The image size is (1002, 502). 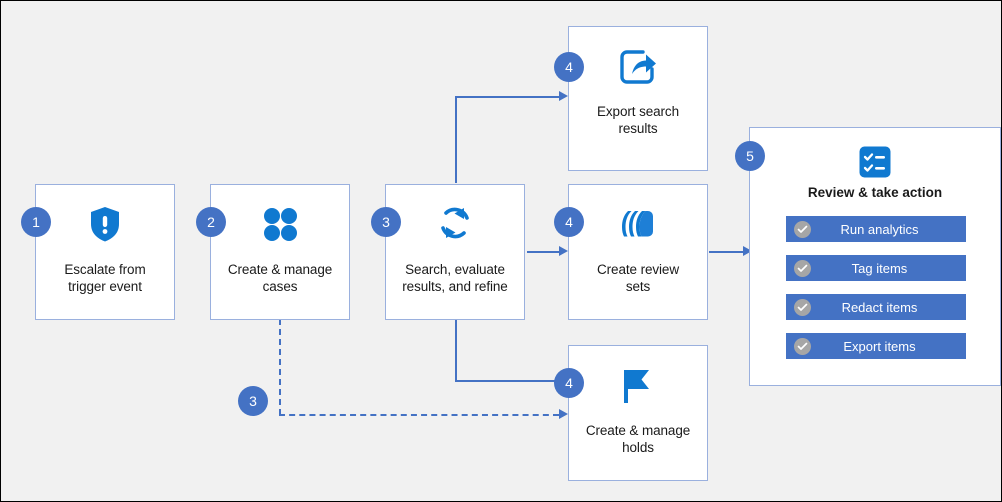 What do you see at coordinates (569, 383) in the screenshot?
I see `step-badge-4-holds: 4` at bounding box center [569, 383].